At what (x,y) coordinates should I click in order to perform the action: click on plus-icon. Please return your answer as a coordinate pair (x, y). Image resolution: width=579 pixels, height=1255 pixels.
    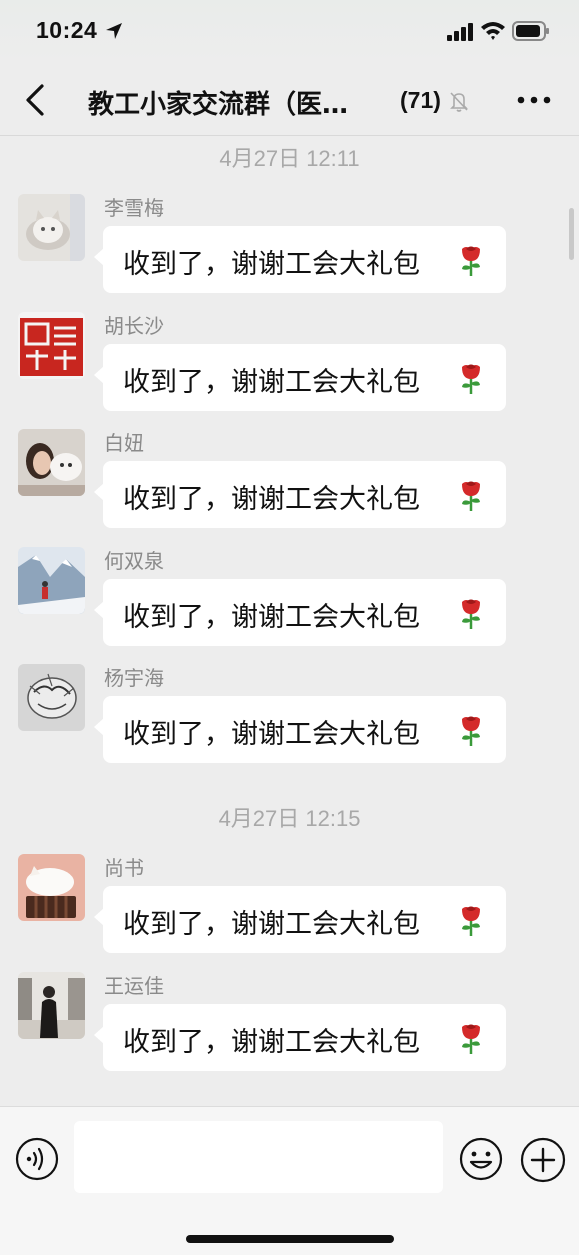
    Looking at the image, I should click on (543, 1160).